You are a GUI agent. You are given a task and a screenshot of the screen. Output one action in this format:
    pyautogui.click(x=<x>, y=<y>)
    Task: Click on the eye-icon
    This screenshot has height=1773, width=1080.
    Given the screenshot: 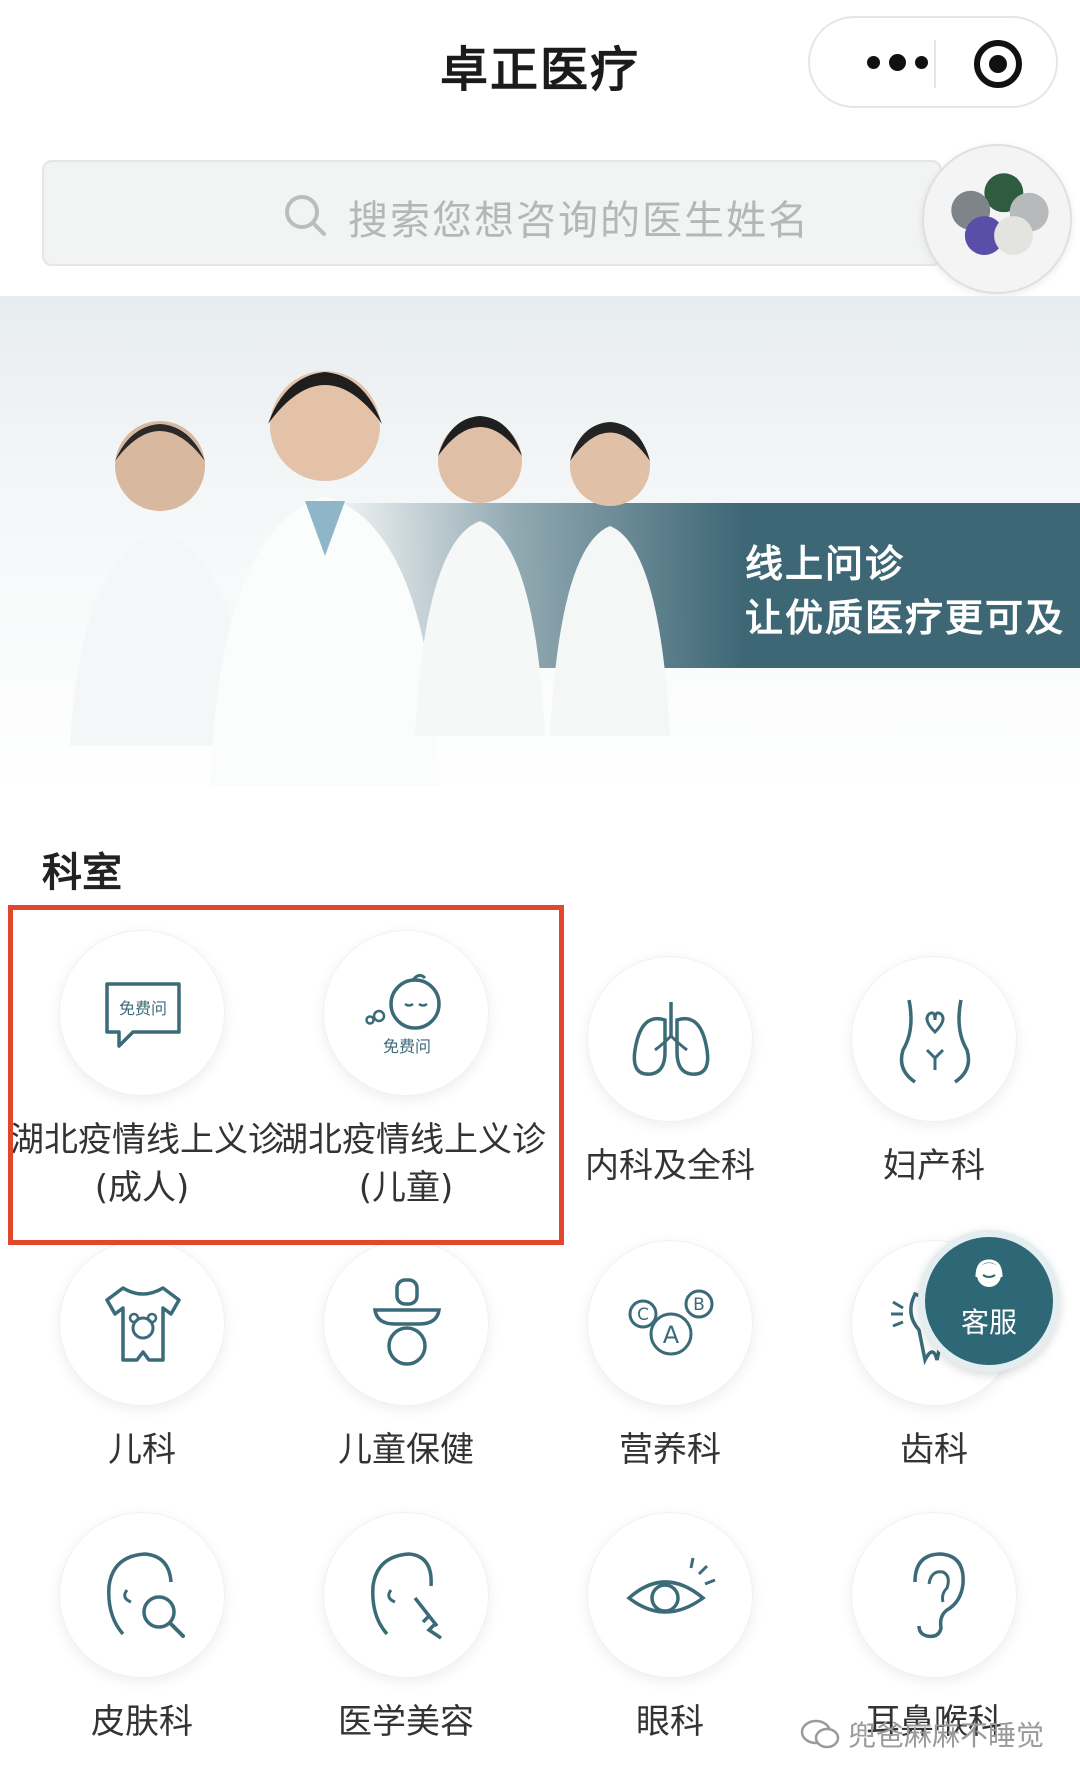 What is the action you would take?
    pyautogui.click(x=671, y=1585)
    